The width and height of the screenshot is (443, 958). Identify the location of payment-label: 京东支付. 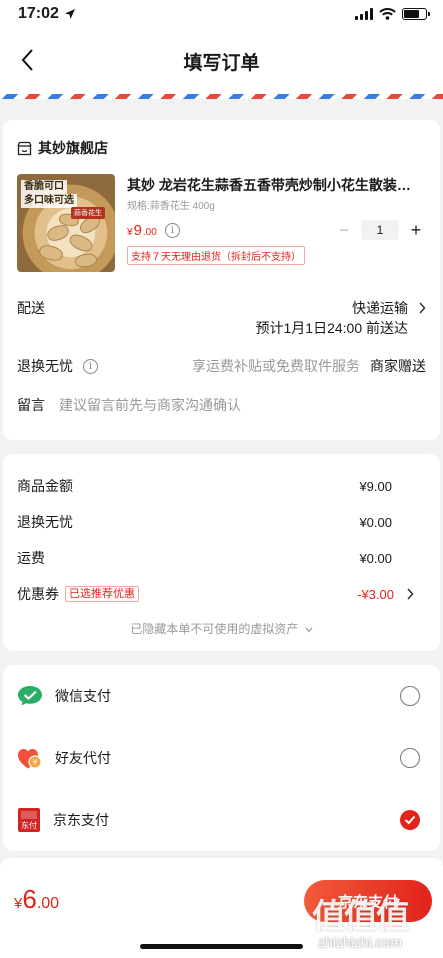
(81, 820).